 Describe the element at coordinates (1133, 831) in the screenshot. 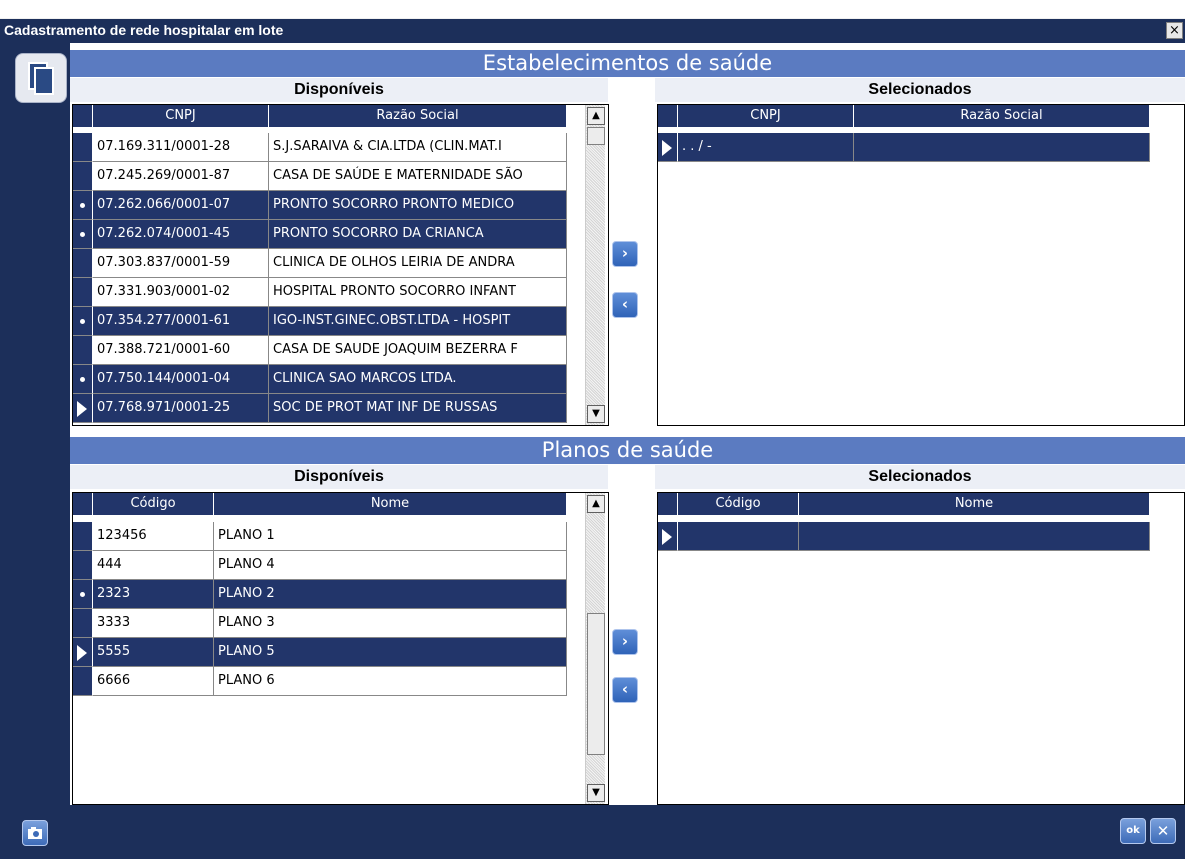

I see `ok-button: ok` at that location.